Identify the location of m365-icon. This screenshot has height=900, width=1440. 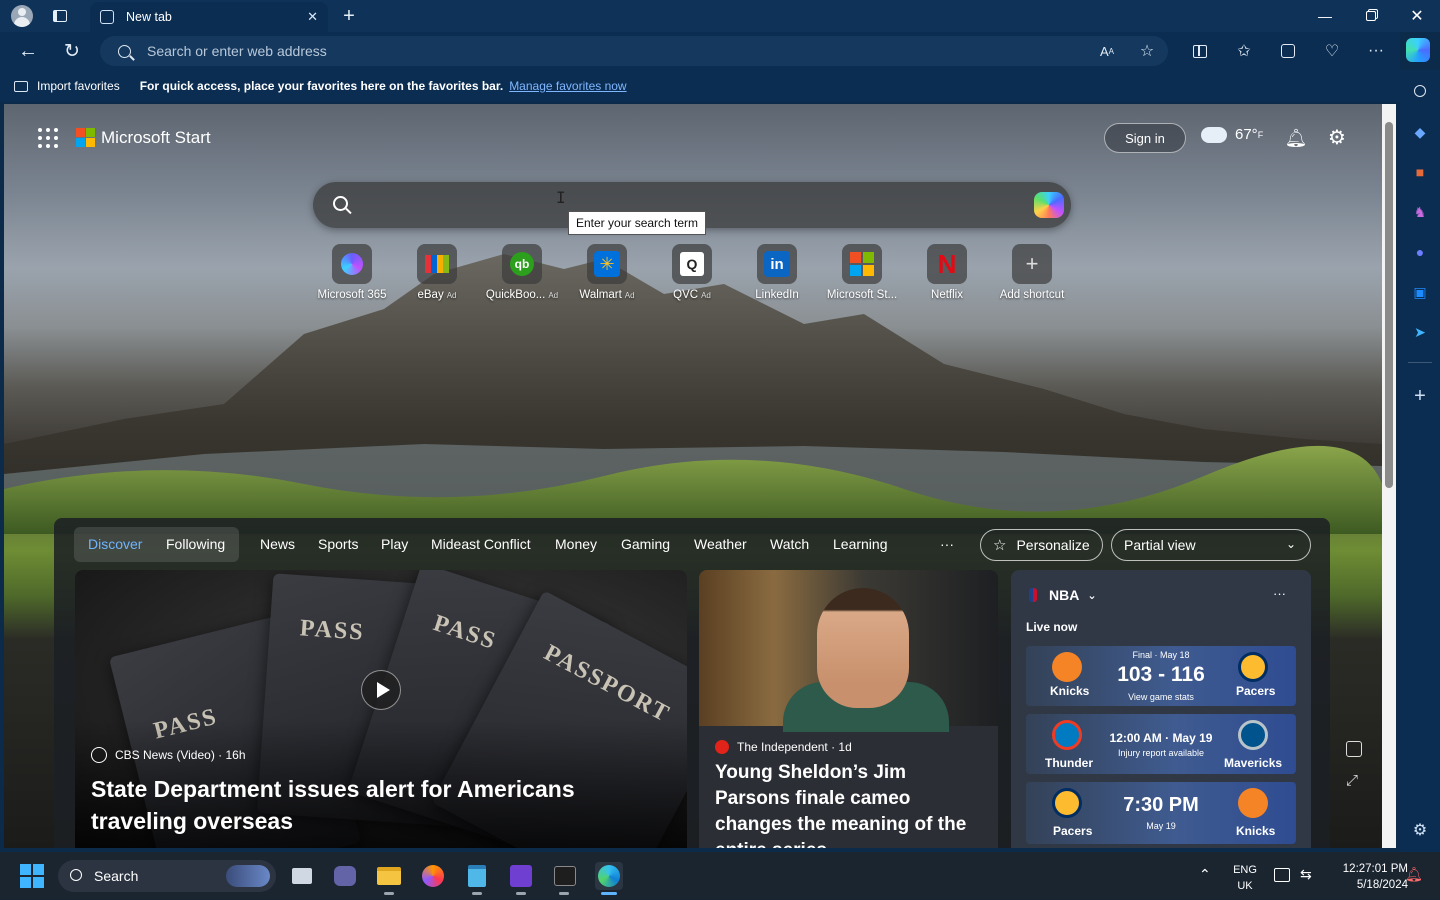
(352, 264).